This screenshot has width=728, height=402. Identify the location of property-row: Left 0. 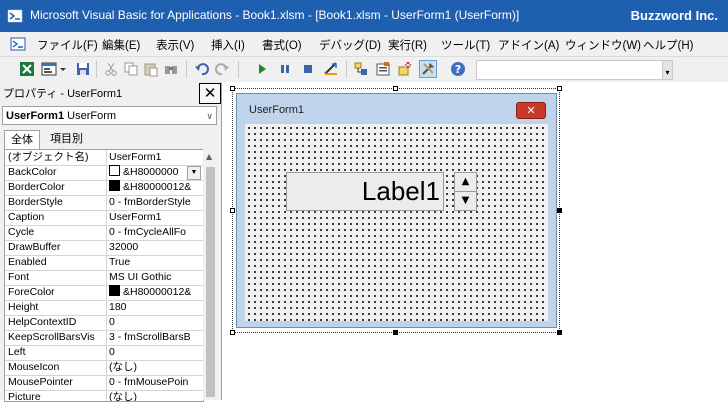
(104, 353).